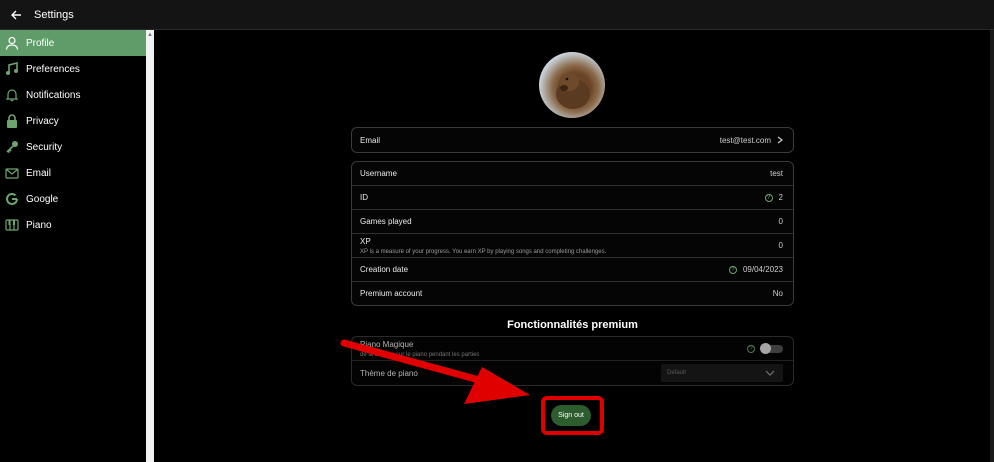 This screenshot has width=994, height=462. I want to click on arrow-left-icon, so click(16, 14).